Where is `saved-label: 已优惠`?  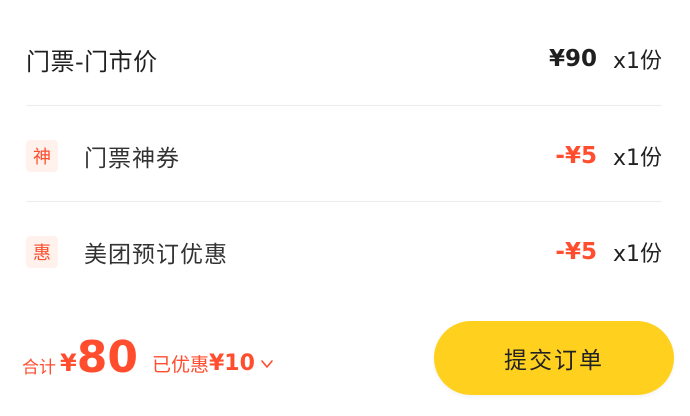
saved-label: 已优惠 is located at coordinates (180, 363).